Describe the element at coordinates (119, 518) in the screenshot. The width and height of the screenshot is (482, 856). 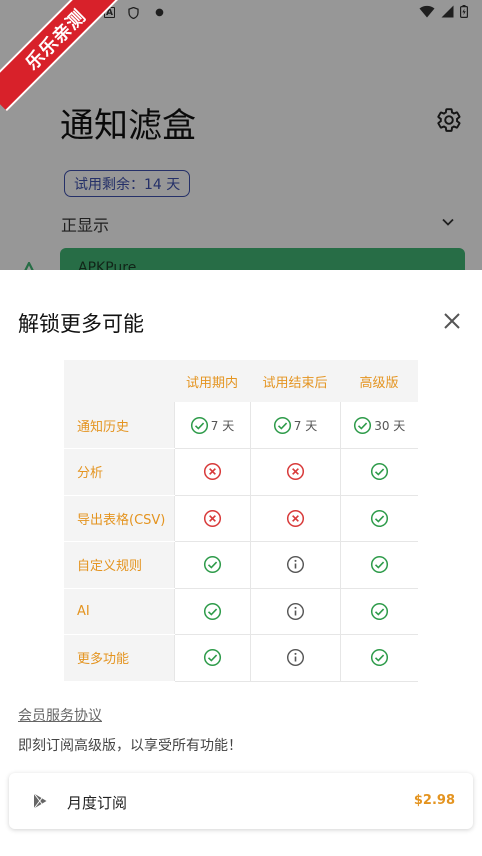
I see `feature-name: 导出表格(CSV)` at that location.